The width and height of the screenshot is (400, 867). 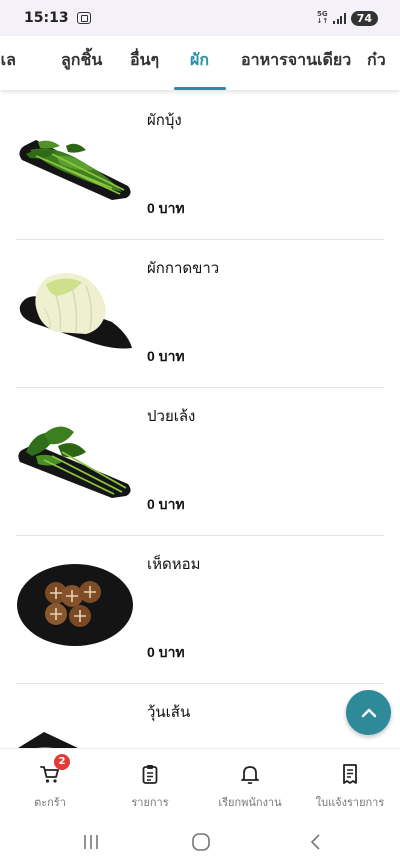 I want to click on scroll-top-button, so click(x=368, y=712).